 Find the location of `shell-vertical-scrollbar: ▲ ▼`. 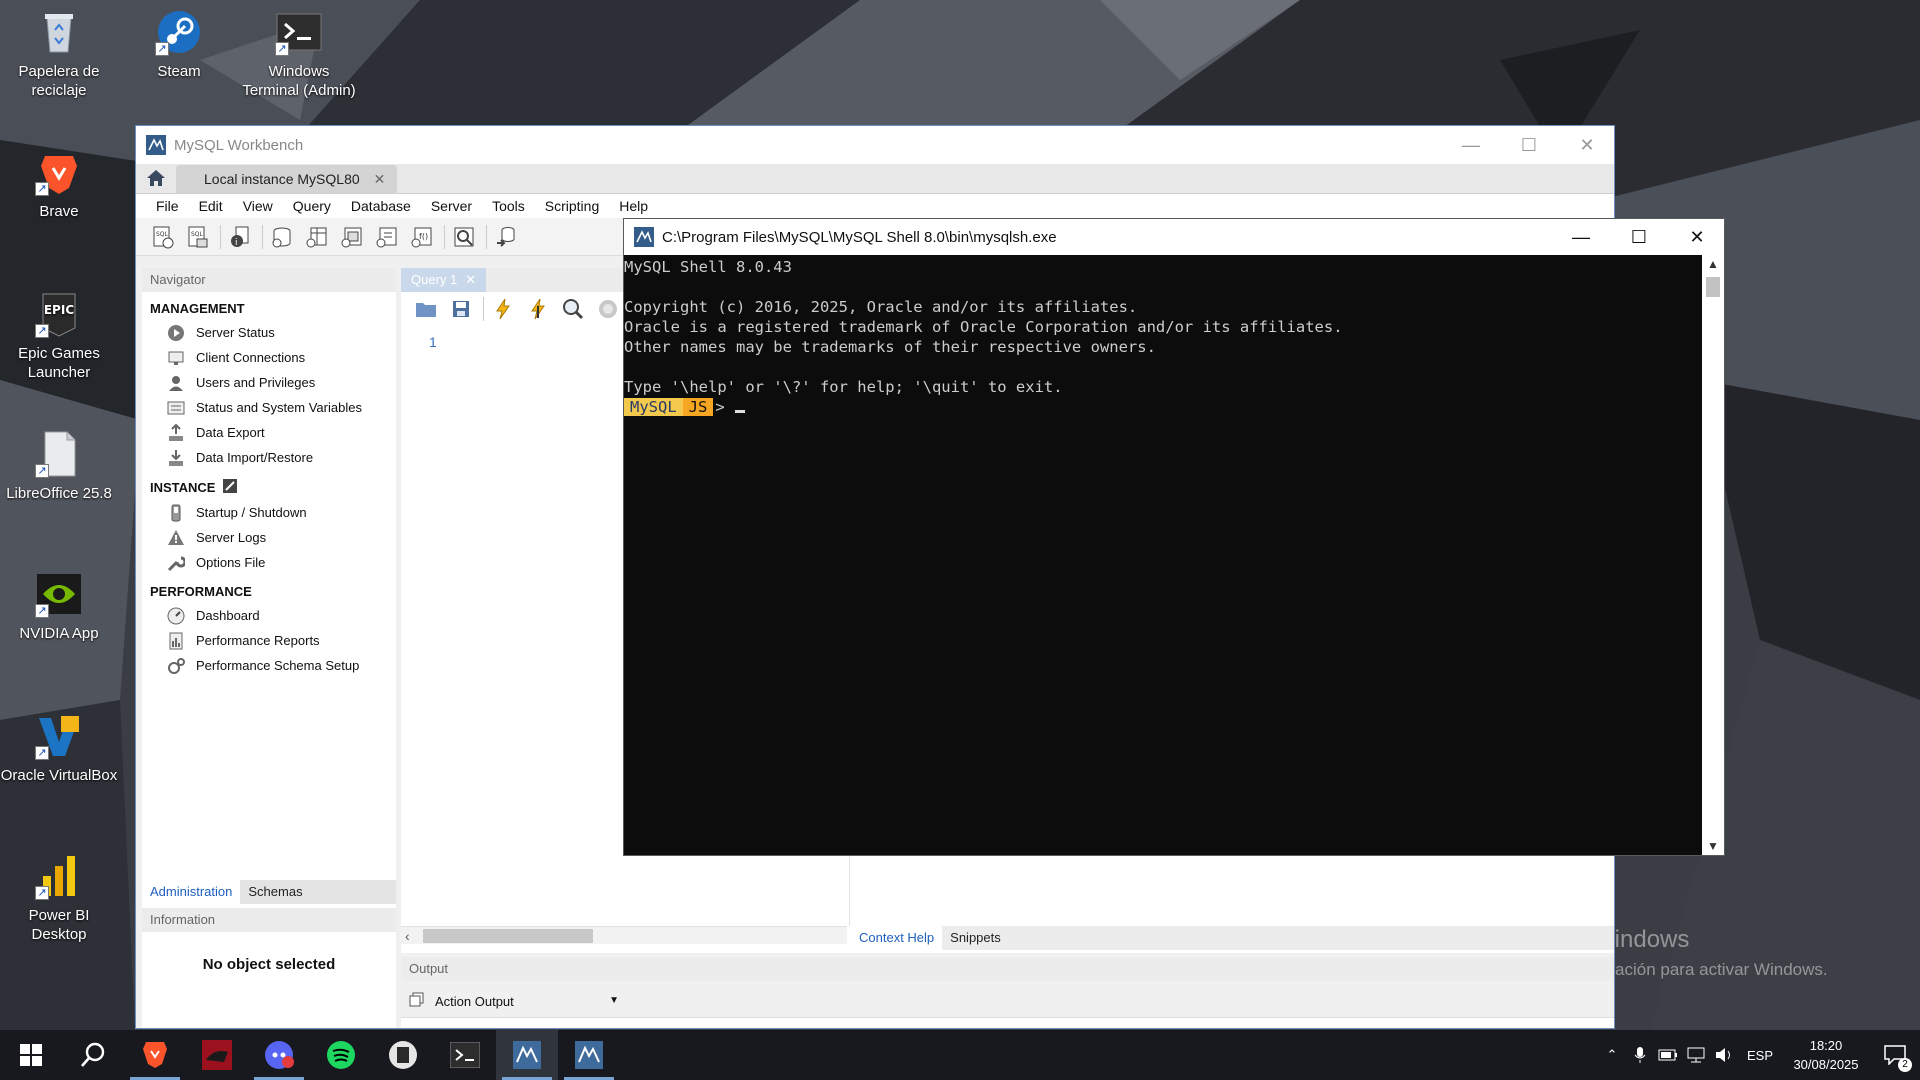

shell-vertical-scrollbar: ▲ ▼ is located at coordinates (1713, 555).